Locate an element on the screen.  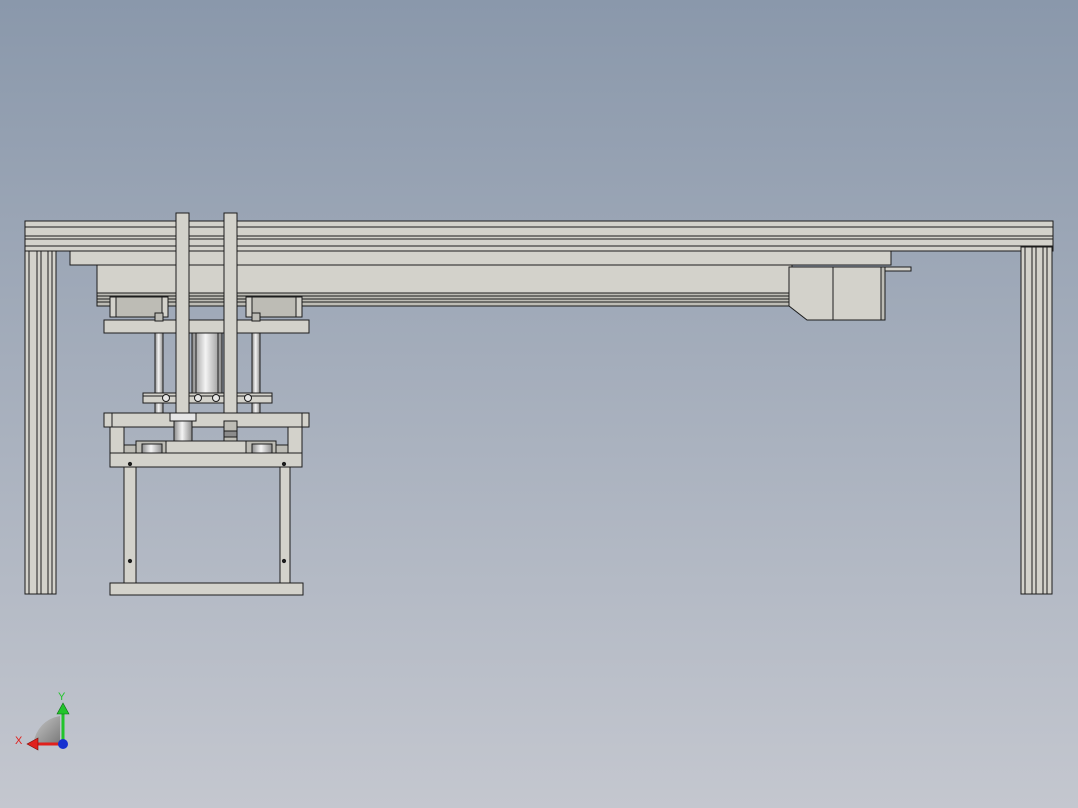
mounting-plate is located at coordinates (206, 326).